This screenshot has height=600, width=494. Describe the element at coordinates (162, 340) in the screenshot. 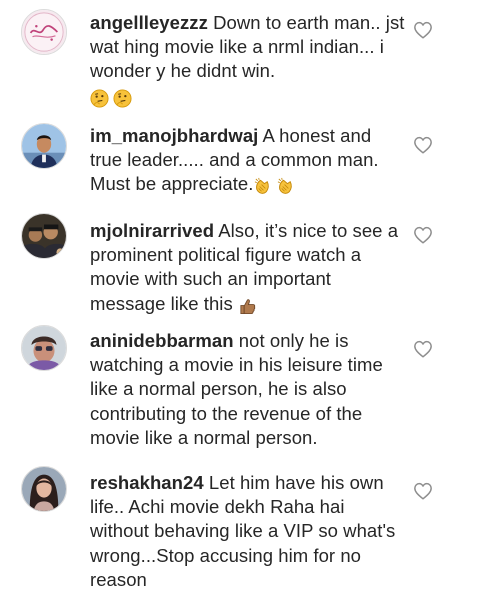

I see `comment-username: aninidebbarman` at that location.